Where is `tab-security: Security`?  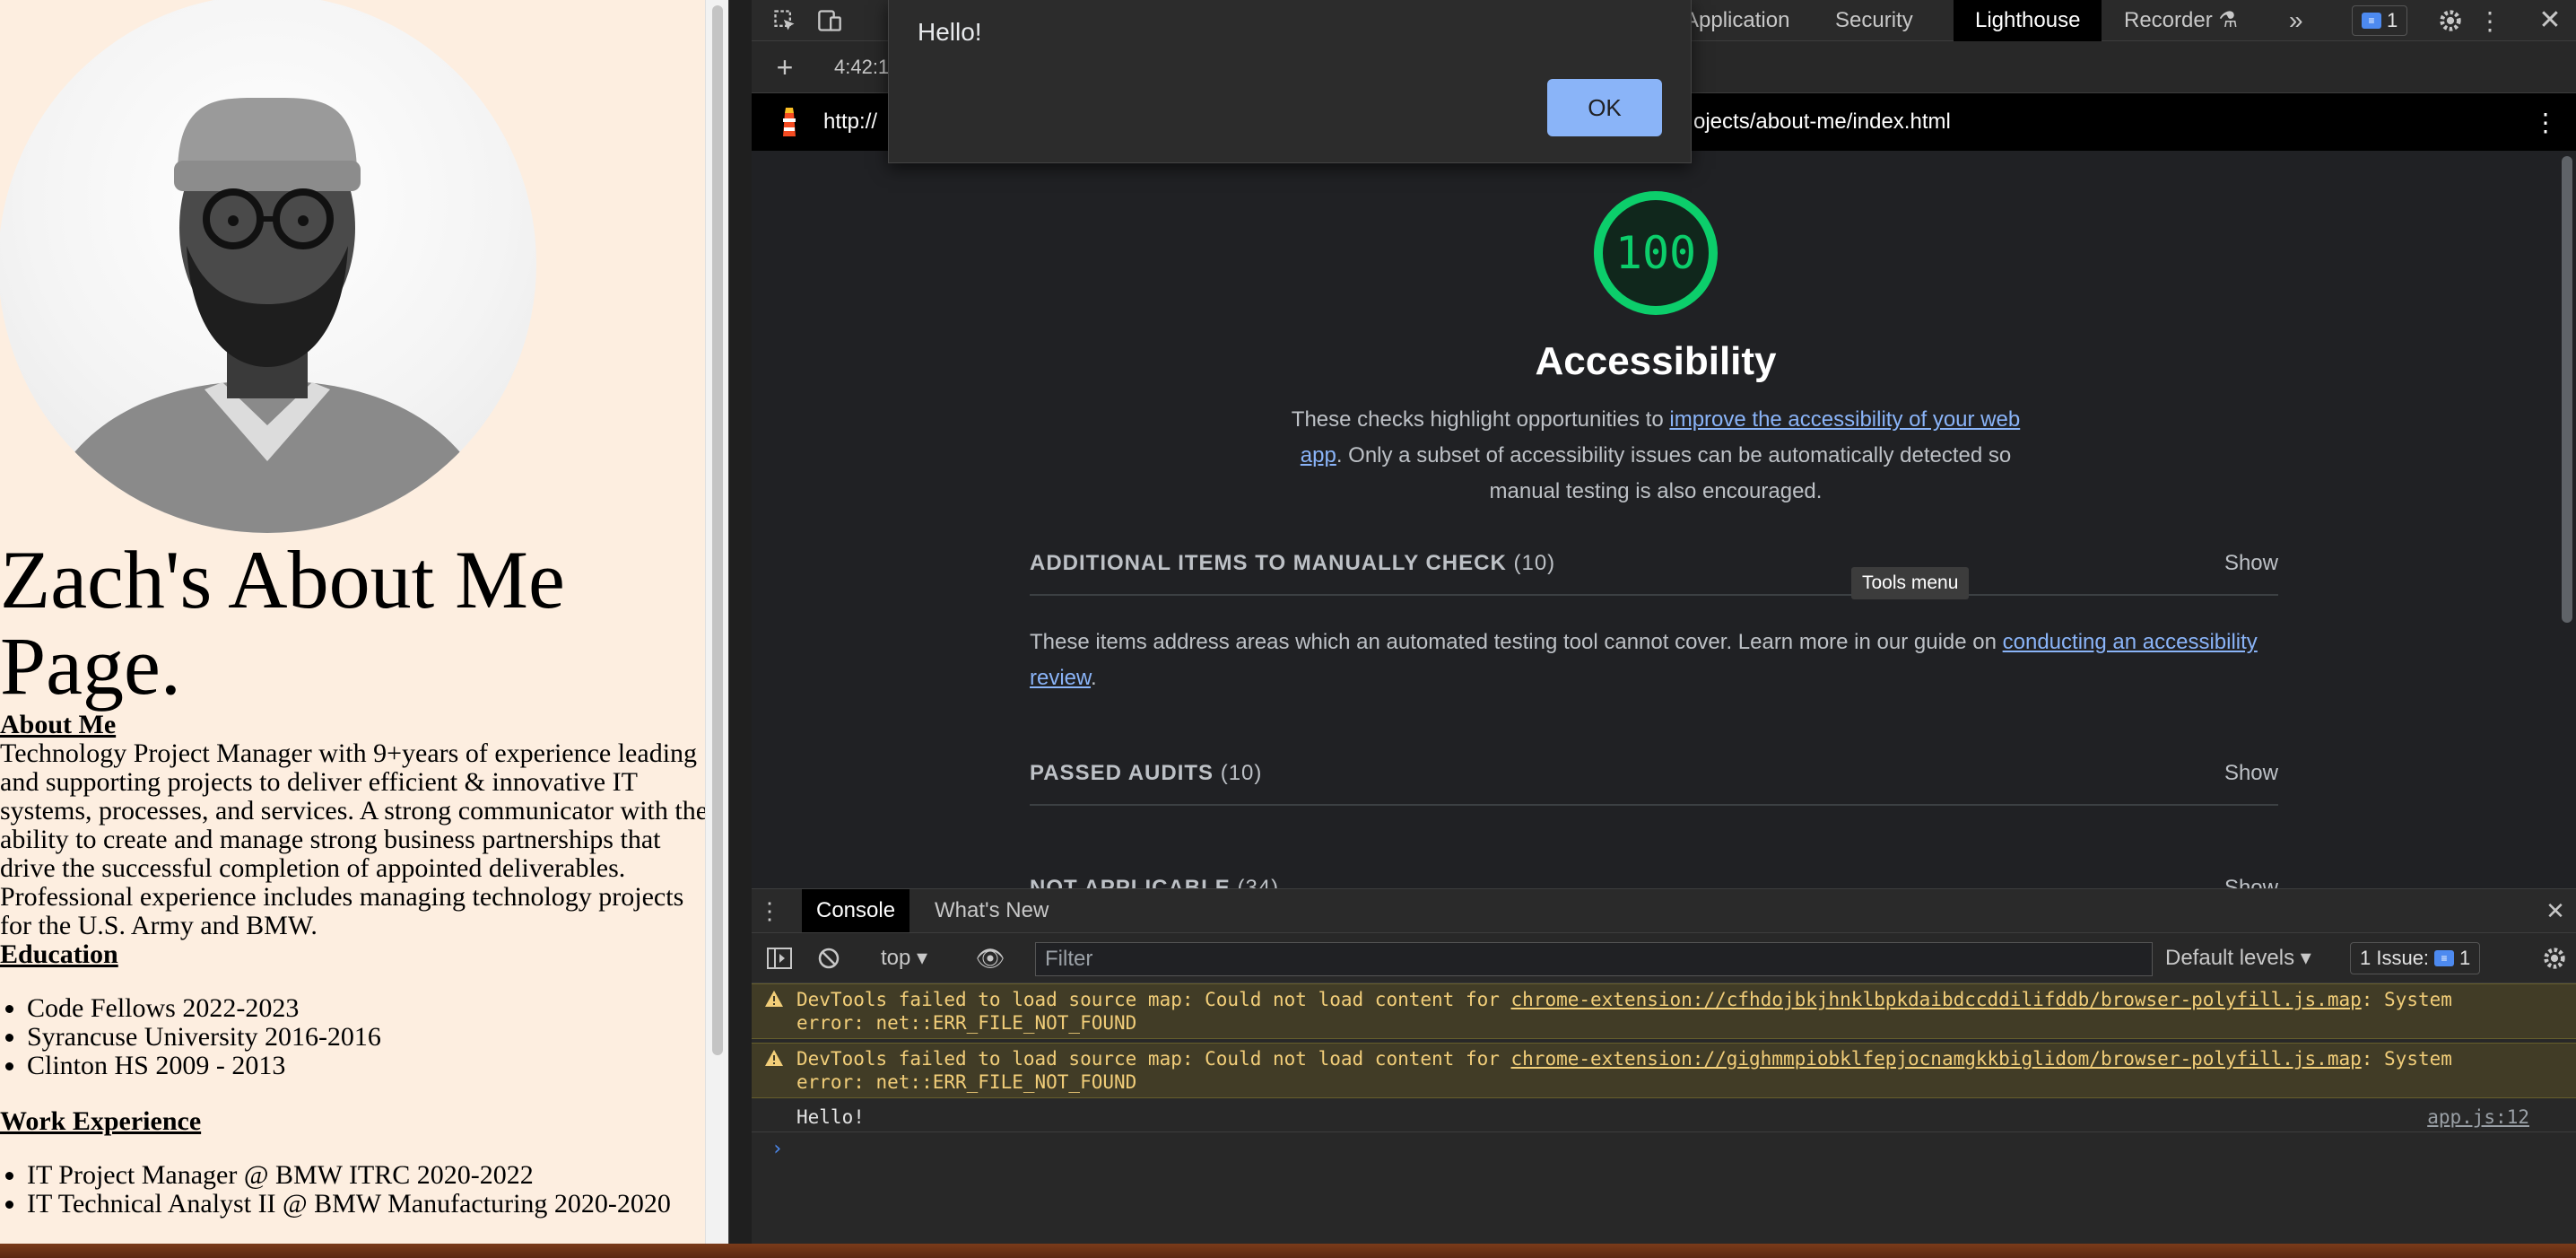 tab-security: Security is located at coordinates (1874, 21).